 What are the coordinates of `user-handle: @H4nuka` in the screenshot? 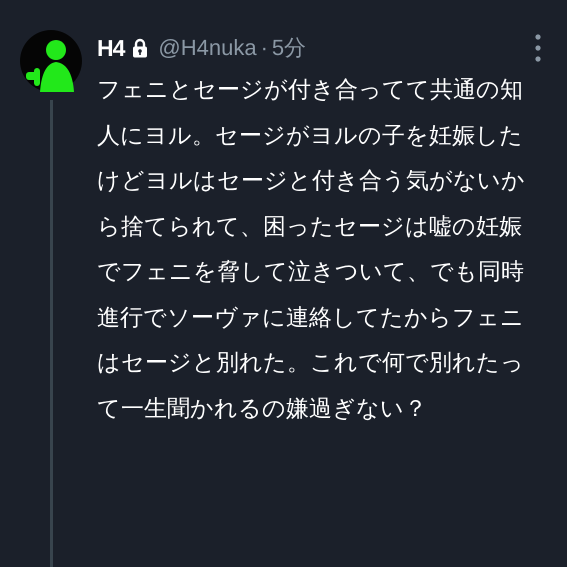 It's located at (207, 48).